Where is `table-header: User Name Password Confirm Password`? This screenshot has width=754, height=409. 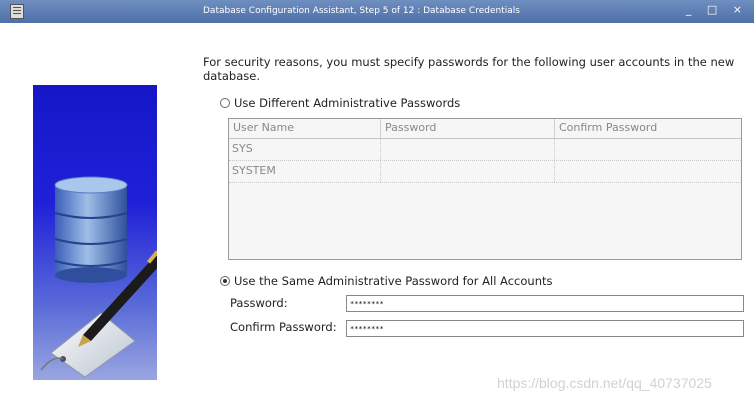
table-header: User Name Password Confirm Password is located at coordinates (485, 129).